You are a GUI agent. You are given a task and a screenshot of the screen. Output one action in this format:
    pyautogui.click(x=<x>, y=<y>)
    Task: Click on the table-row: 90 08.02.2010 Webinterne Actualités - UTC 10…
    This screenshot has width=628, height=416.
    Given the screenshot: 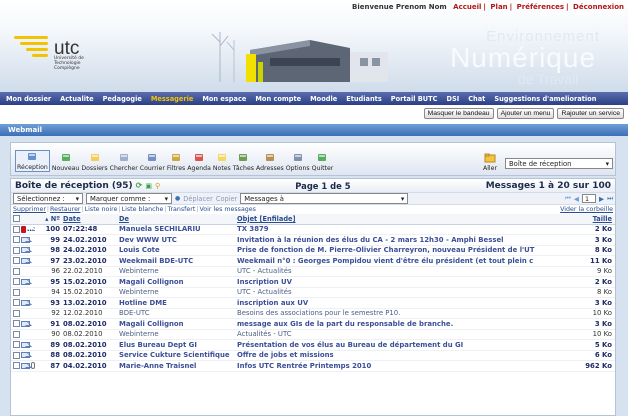 What is the action you would take?
    pyautogui.click(x=313, y=334)
    